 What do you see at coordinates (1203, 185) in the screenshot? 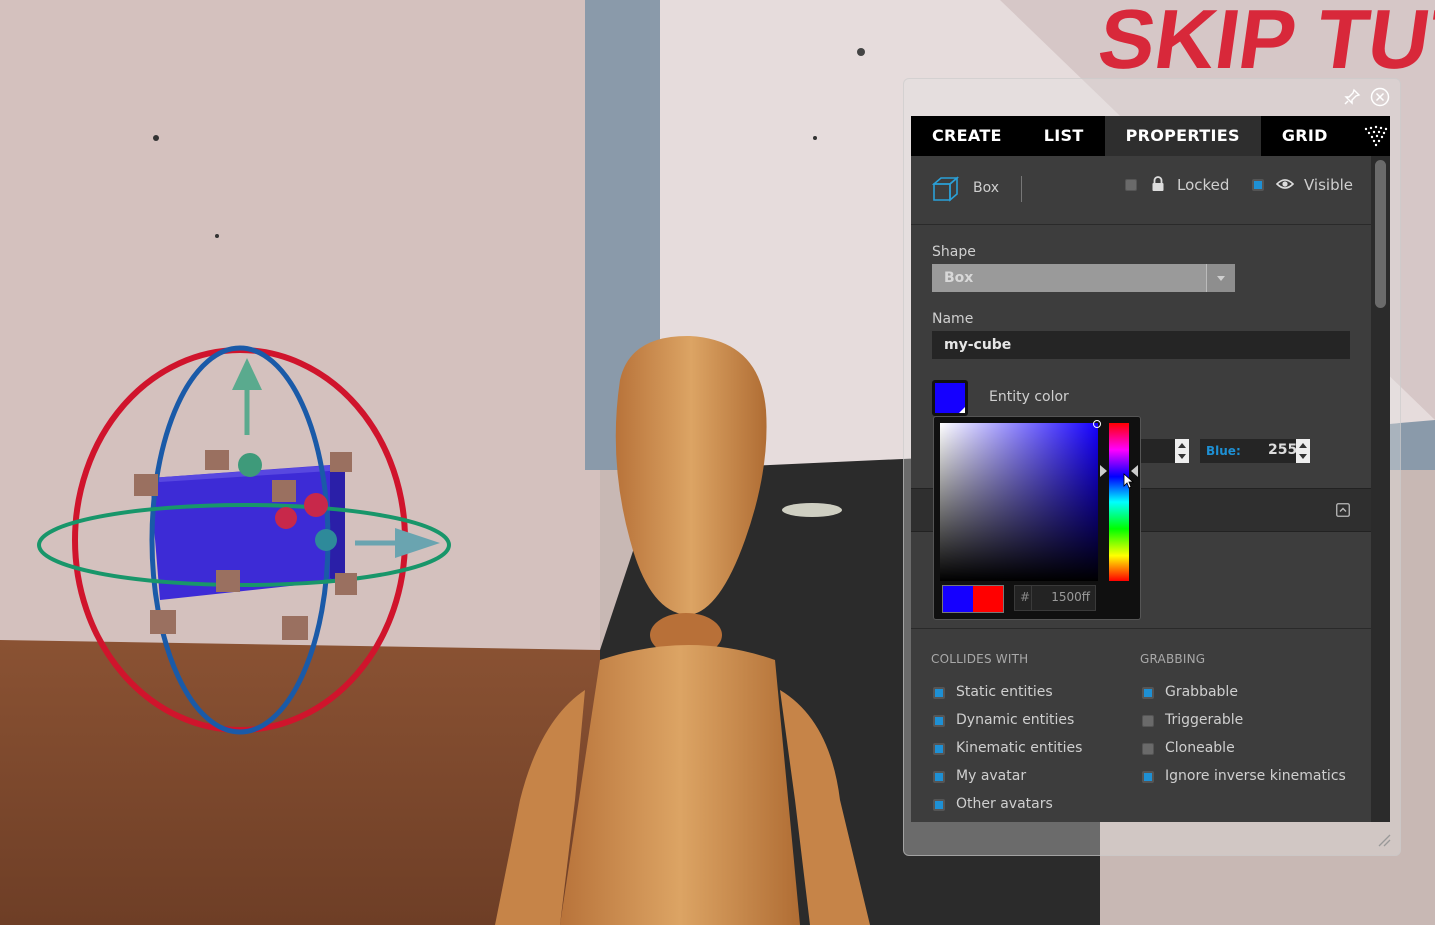
I see `locked-label: Locked` at bounding box center [1203, 185].